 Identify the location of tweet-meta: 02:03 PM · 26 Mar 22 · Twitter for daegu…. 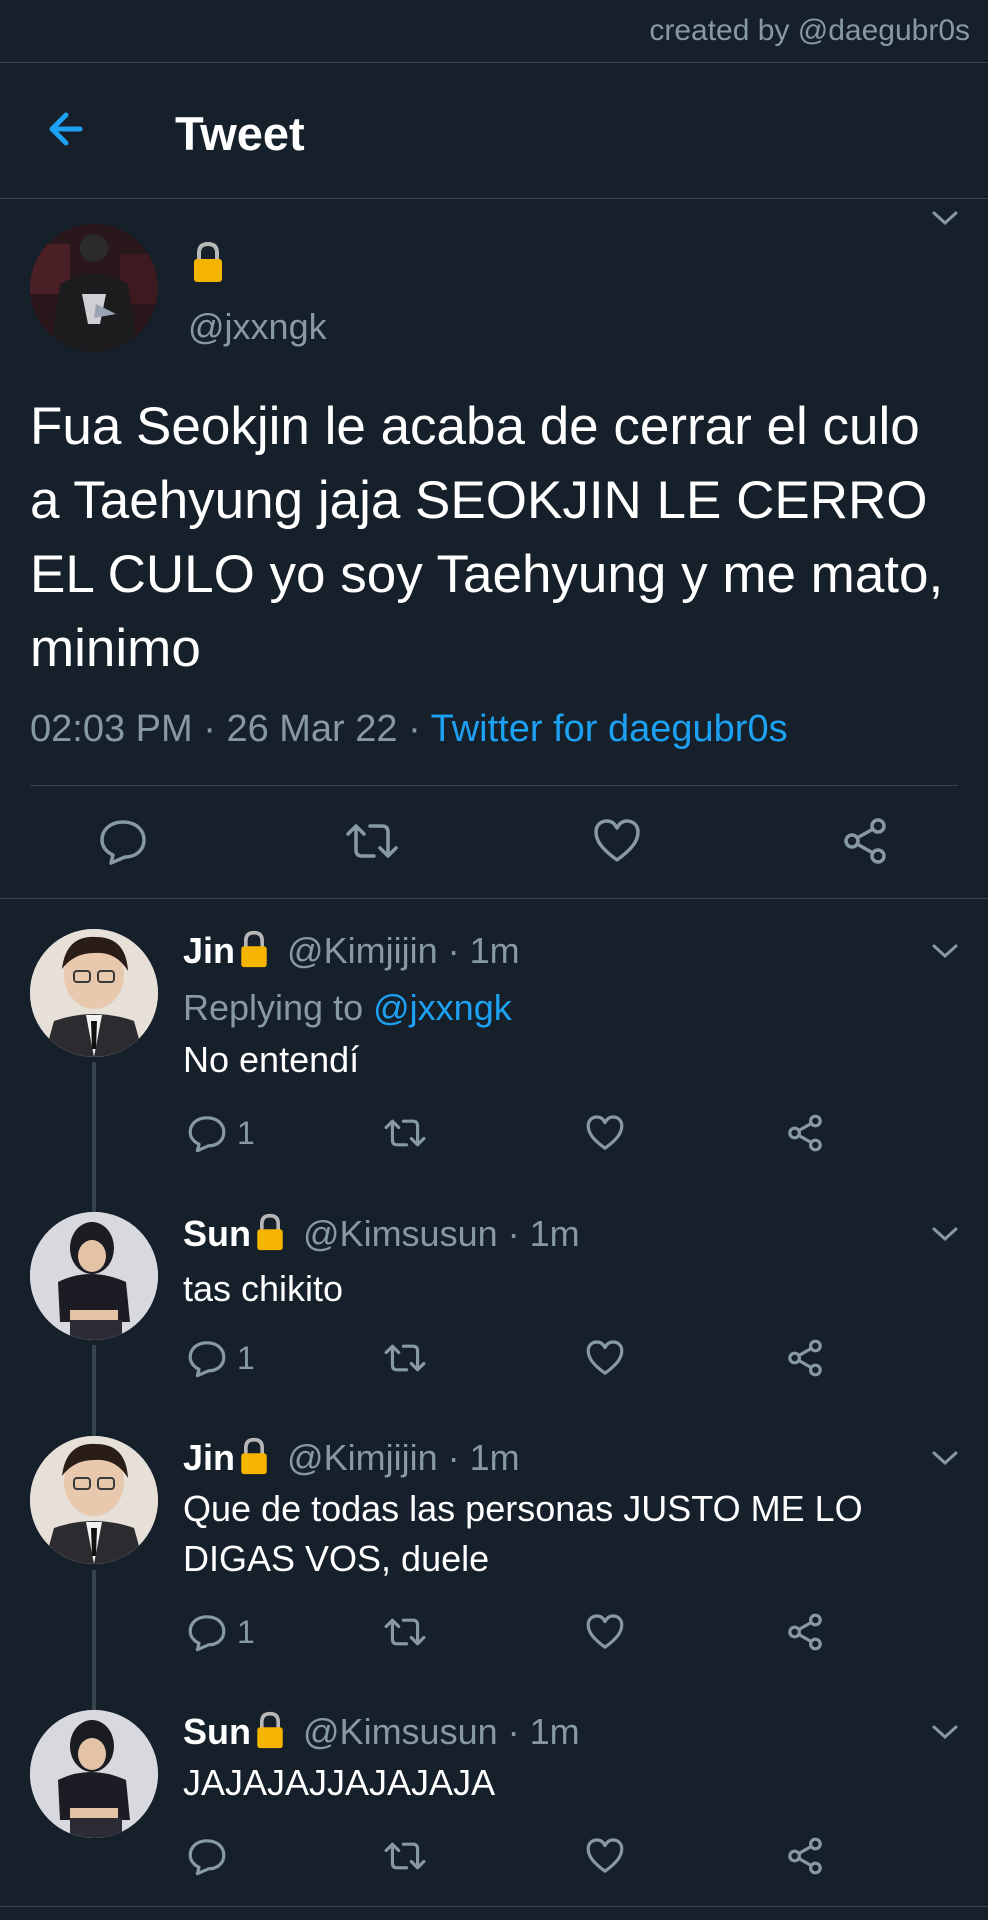
(409, 729).